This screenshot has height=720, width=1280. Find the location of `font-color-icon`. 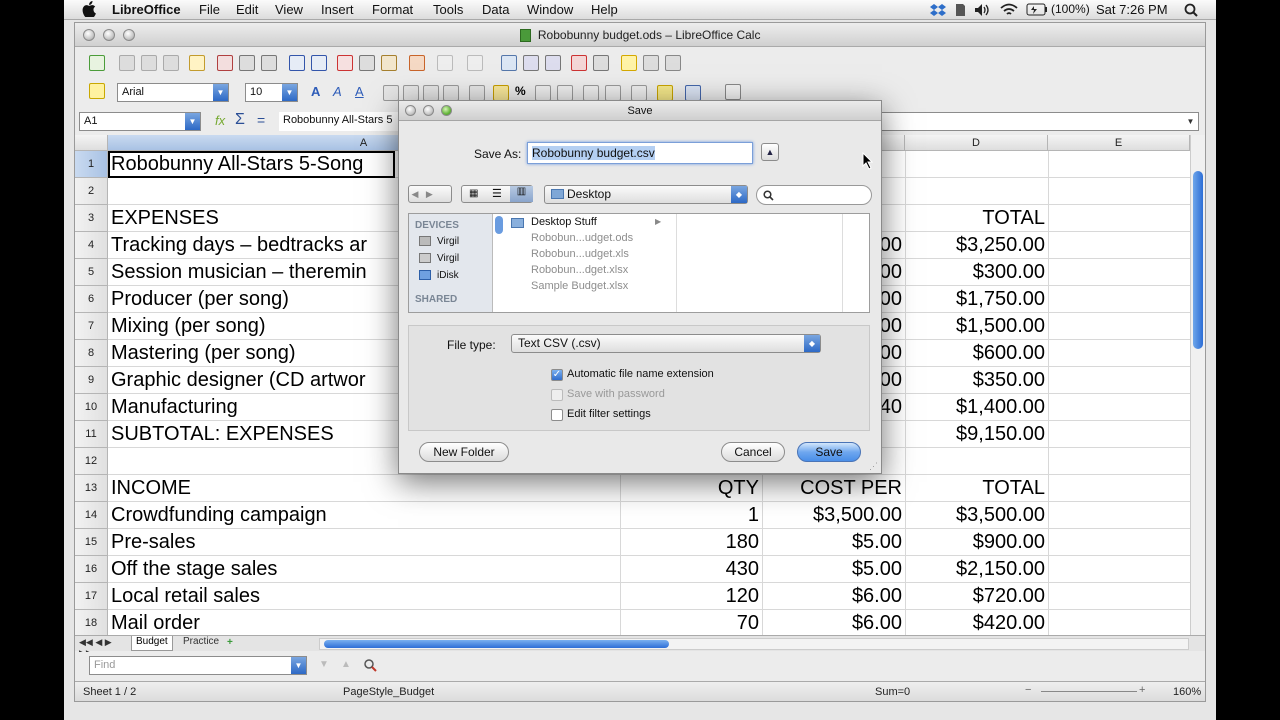

font-color-icon is located at coordinates (693, 93).